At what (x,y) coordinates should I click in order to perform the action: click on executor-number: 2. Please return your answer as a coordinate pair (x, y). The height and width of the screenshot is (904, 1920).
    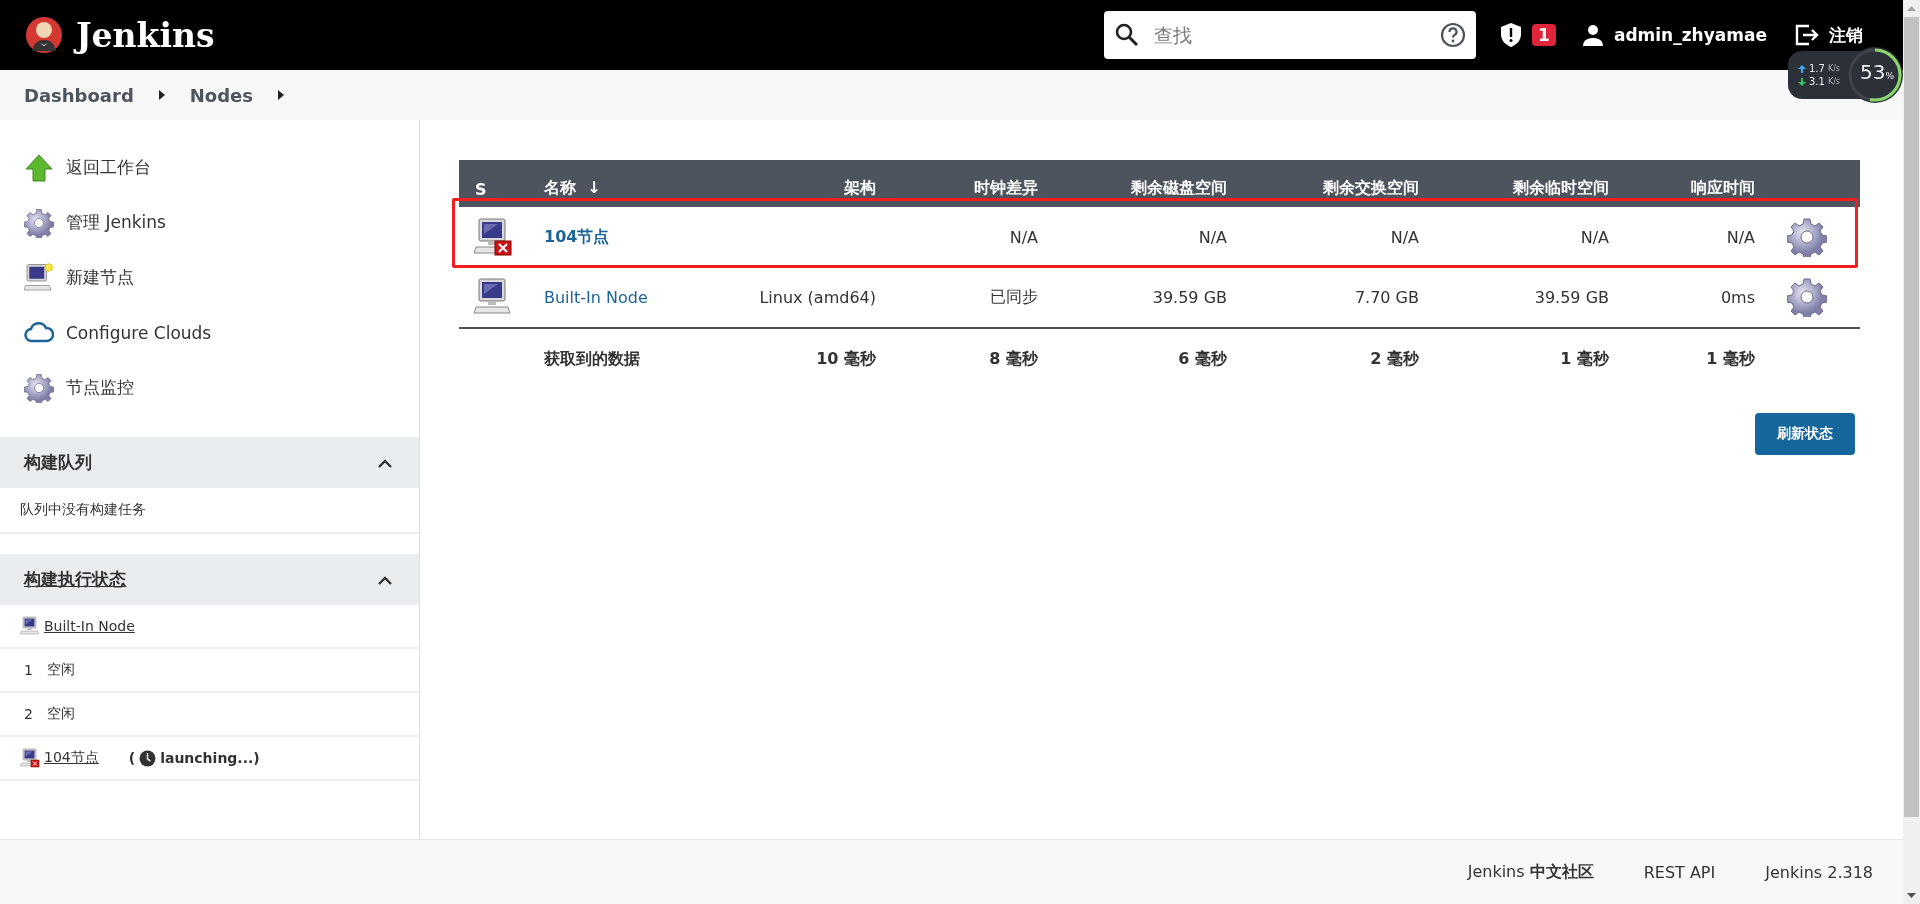
    Looking at the image, I should click on (28, 714).